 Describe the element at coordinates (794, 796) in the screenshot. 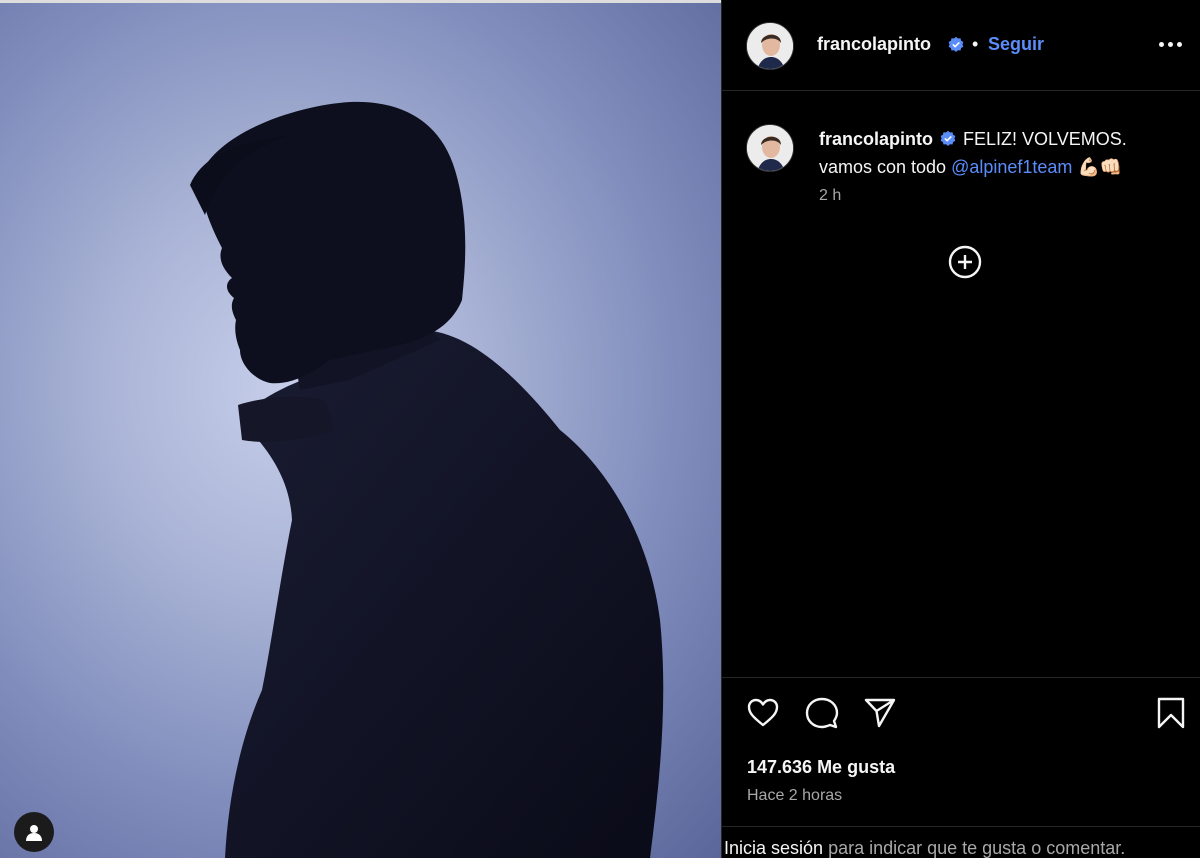

I see `posted-time: Hace 2 horas` at that location.